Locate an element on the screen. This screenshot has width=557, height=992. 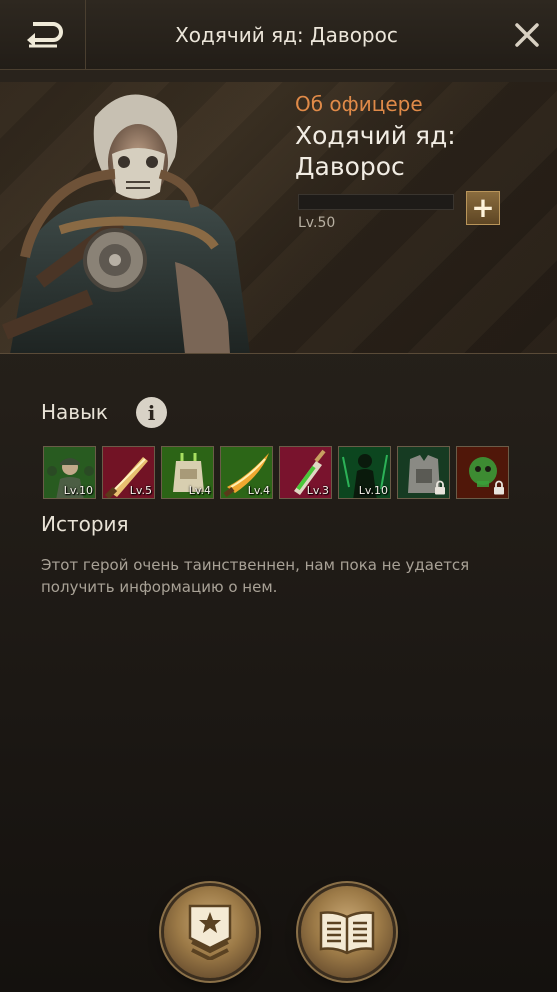
level-up-button: + is located at coordinates (483, 208).